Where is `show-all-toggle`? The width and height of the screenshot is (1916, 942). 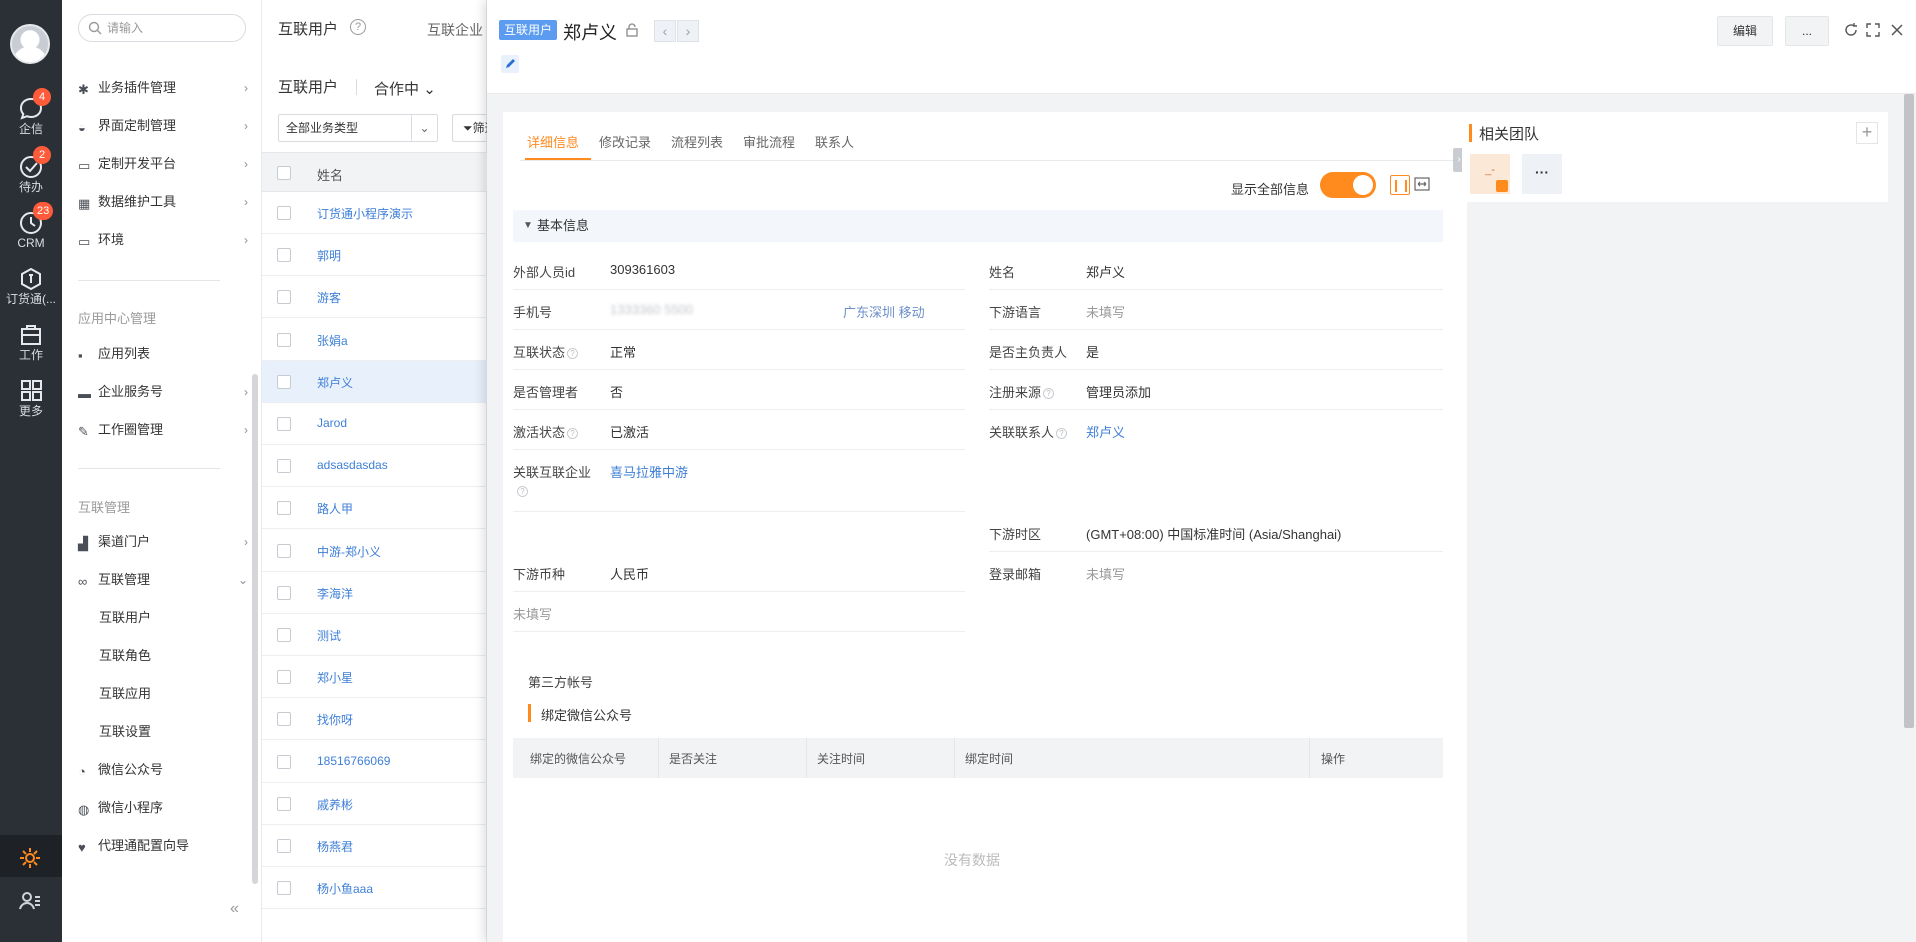
show-all-toggle is located at coordinates (1348, 185).